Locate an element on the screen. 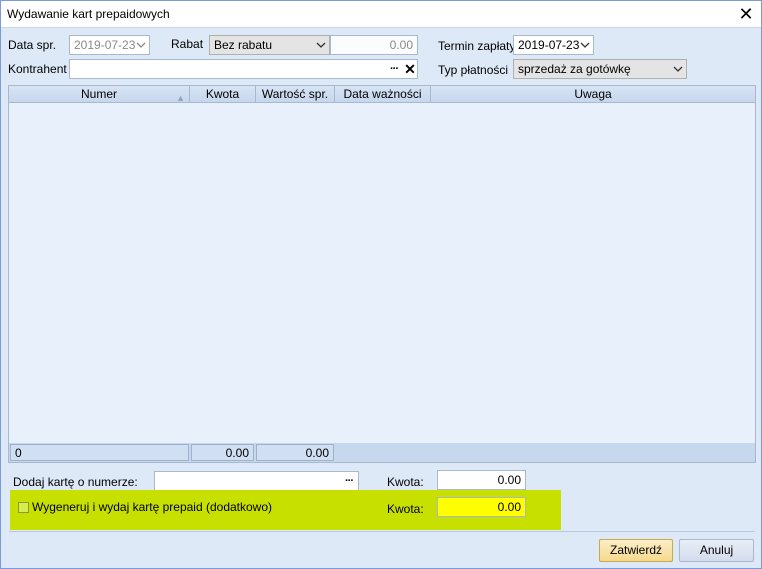  column-header-data-waznosci: Data ważności is located at coordinates (383, 94).